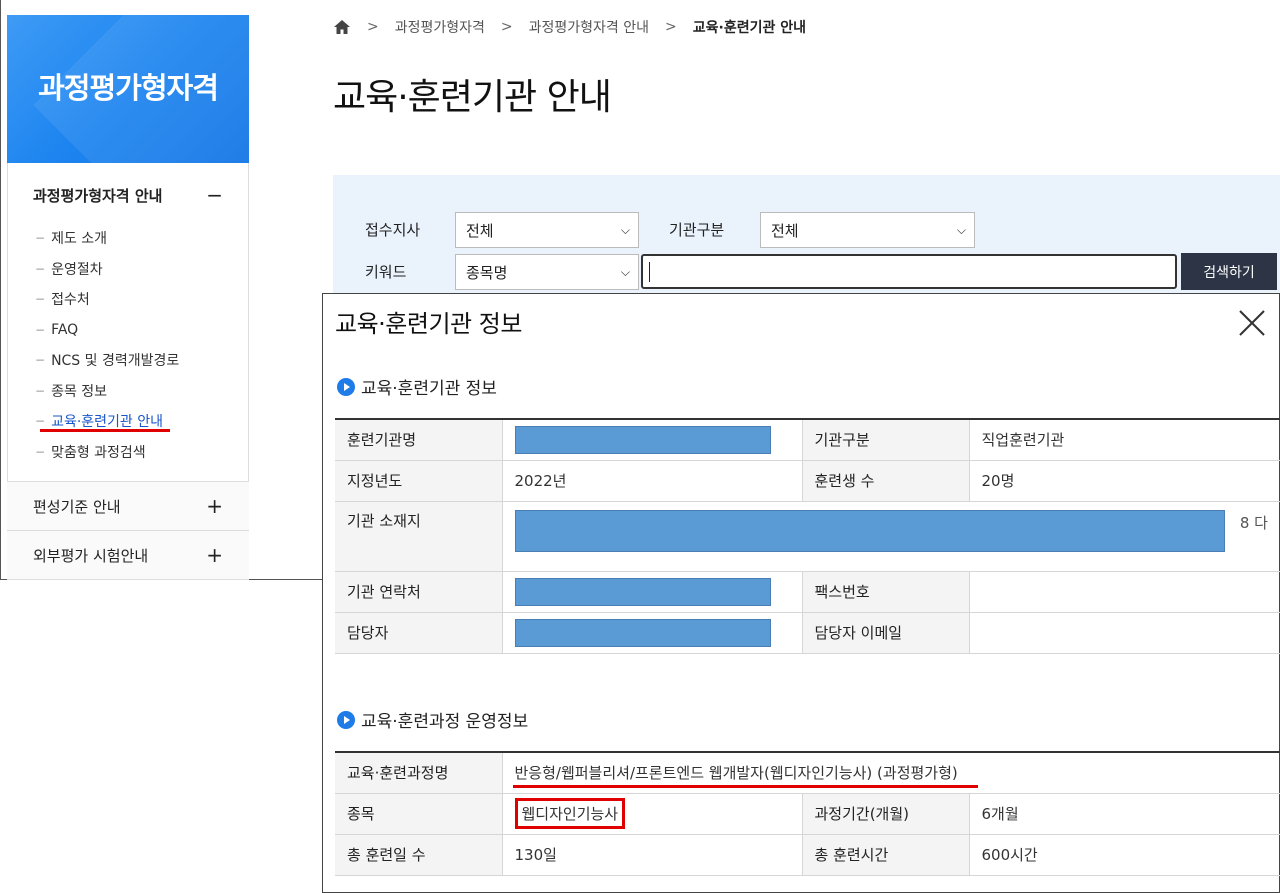 The height and width of the screenshot is (893, 1280). Describe the element at coordinates (128, 506) in the screenshot. I see `sidebar-group-standards: 편성기준 안내 +` at that location.